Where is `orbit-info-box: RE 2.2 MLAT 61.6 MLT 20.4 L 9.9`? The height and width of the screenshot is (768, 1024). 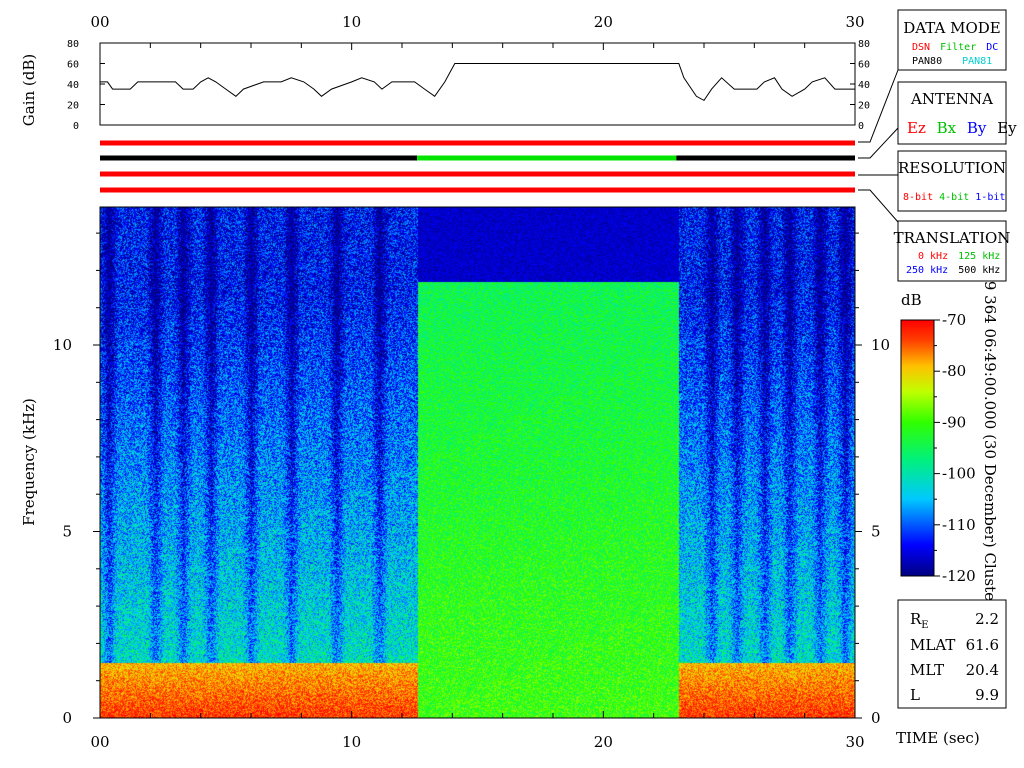
orbit-info-box: RE 2.2 MLAT 61.6 MLT 20.4 L 9.9 is located at coordinates (952, 654).